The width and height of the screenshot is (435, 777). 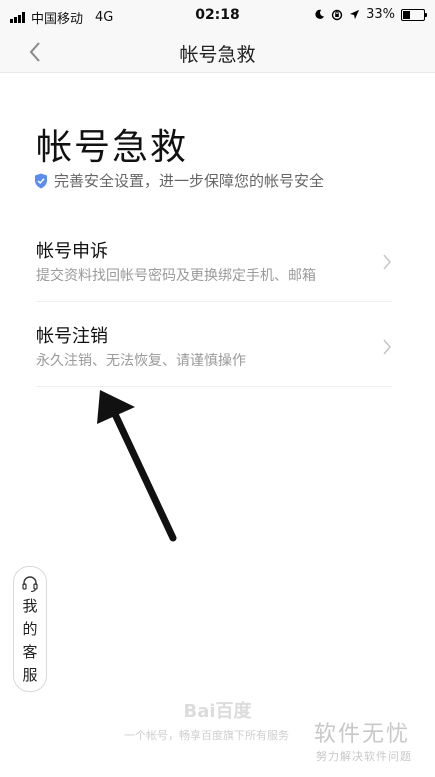 What do you see at coordinates (206, 735) in the screenshot?
I see `footer-text: 一个帐号，畅享百度旗下所有服务` at bounding box center [206, 735].